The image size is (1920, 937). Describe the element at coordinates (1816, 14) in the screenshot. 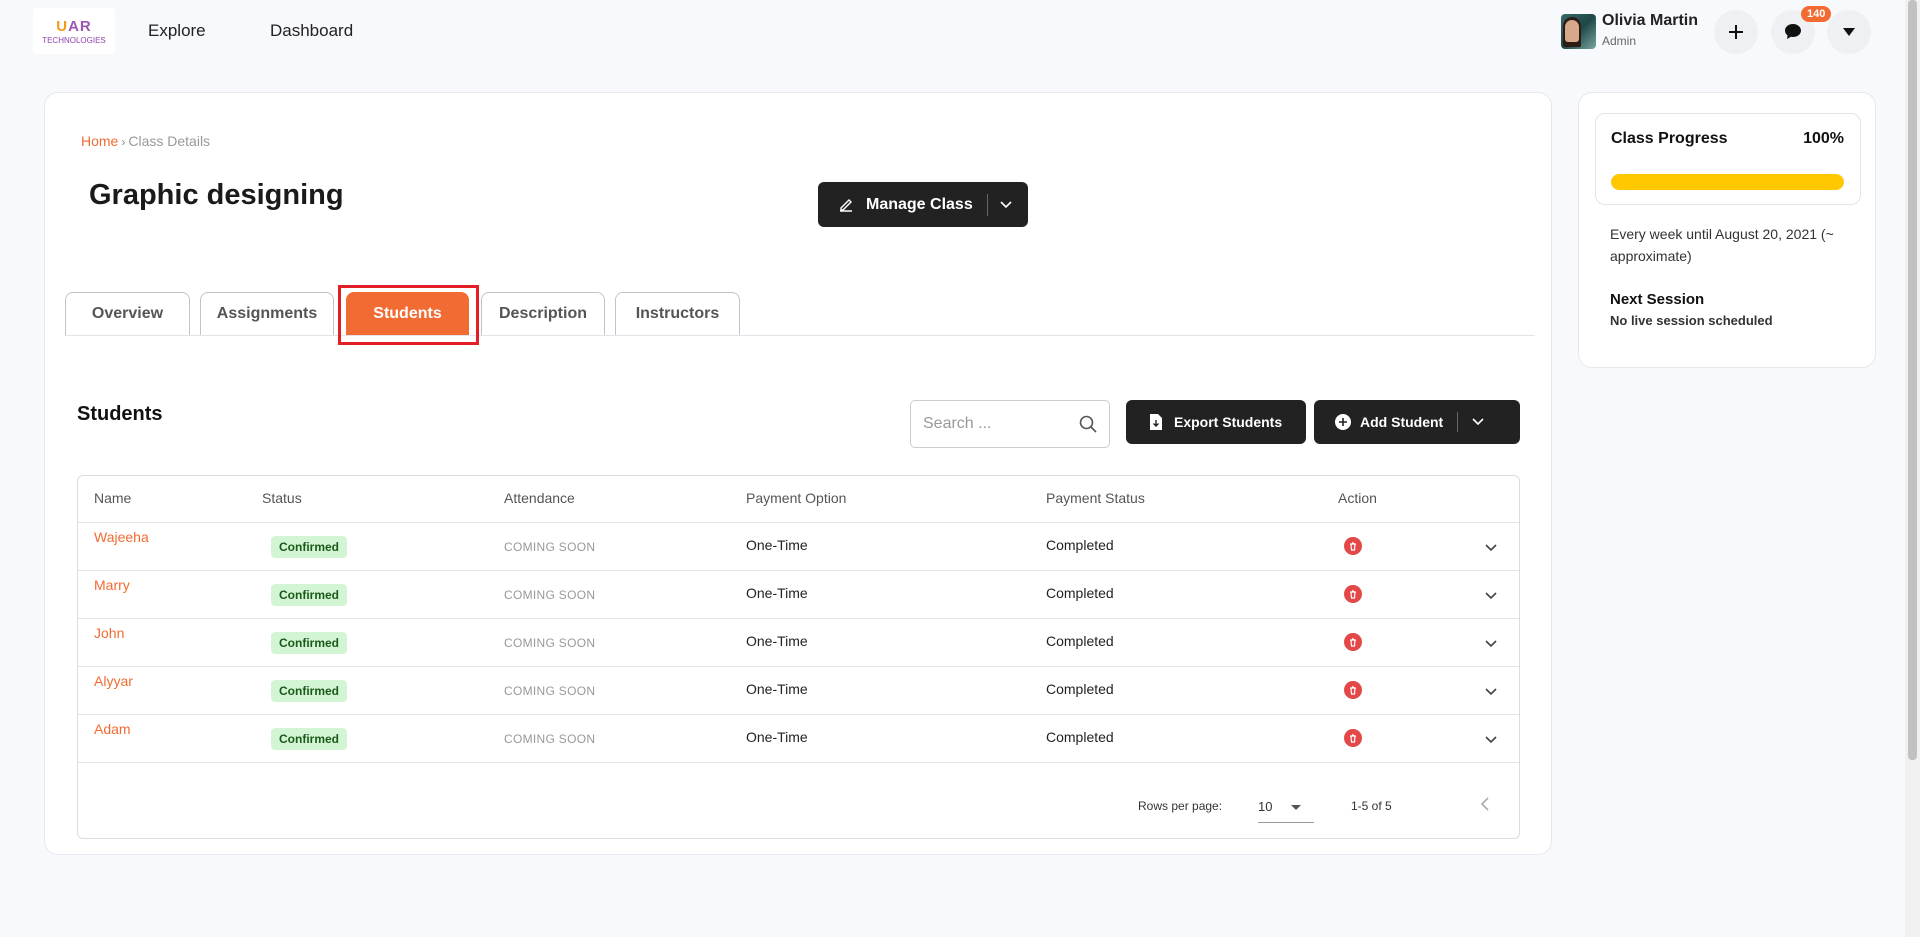

I see `messages-badge: 140` at that location.